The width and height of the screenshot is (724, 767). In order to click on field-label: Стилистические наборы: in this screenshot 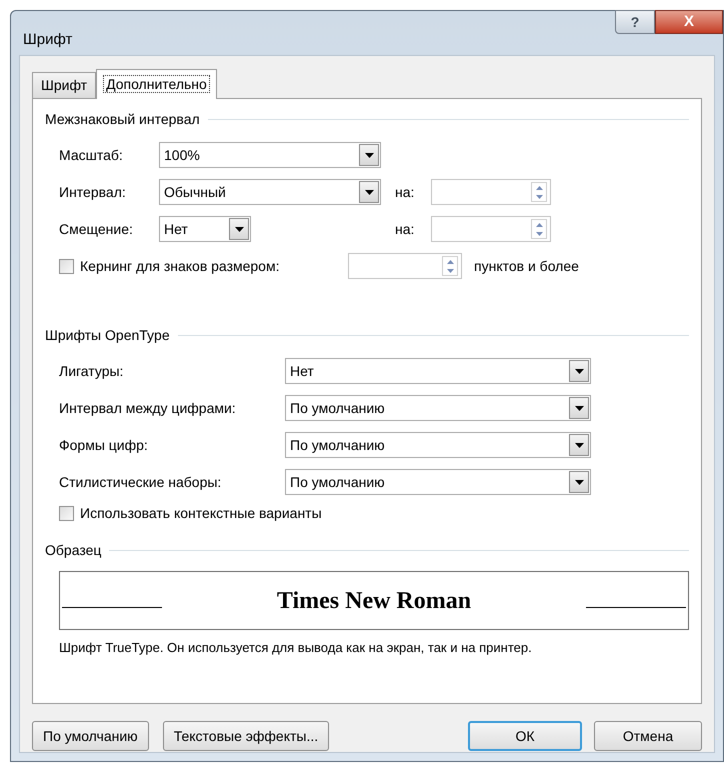, I will do `click(140, 482)`.